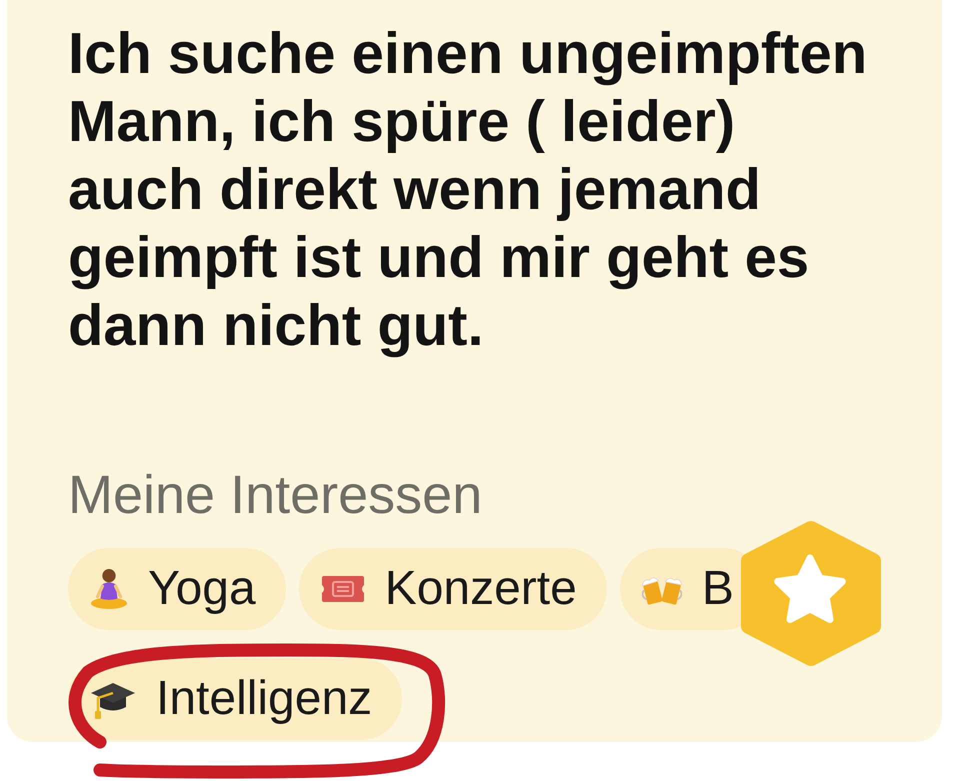 The height and width of the screenshot is (781, 960). I want to click on star-icon, so click(810, 588).